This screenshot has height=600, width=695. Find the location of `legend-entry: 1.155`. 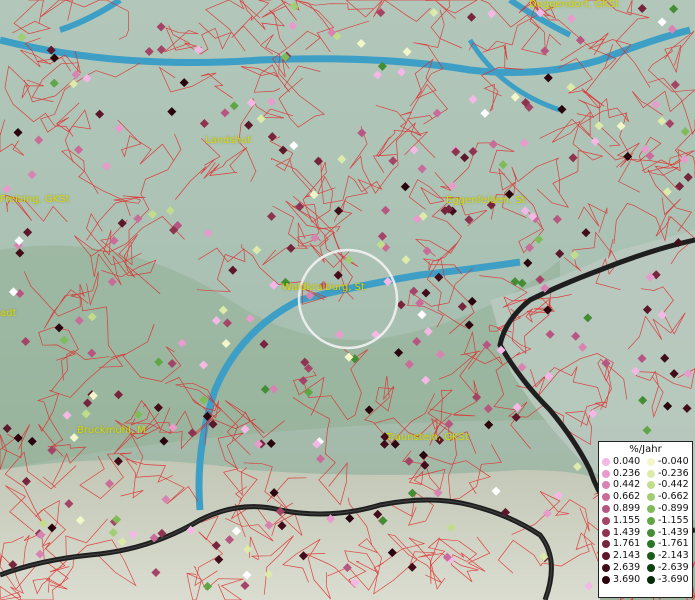

legend-entry: 1.155 is located at coordinates (624, 521).